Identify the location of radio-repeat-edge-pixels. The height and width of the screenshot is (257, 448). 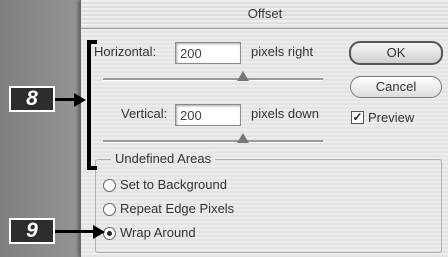
(109, 209).